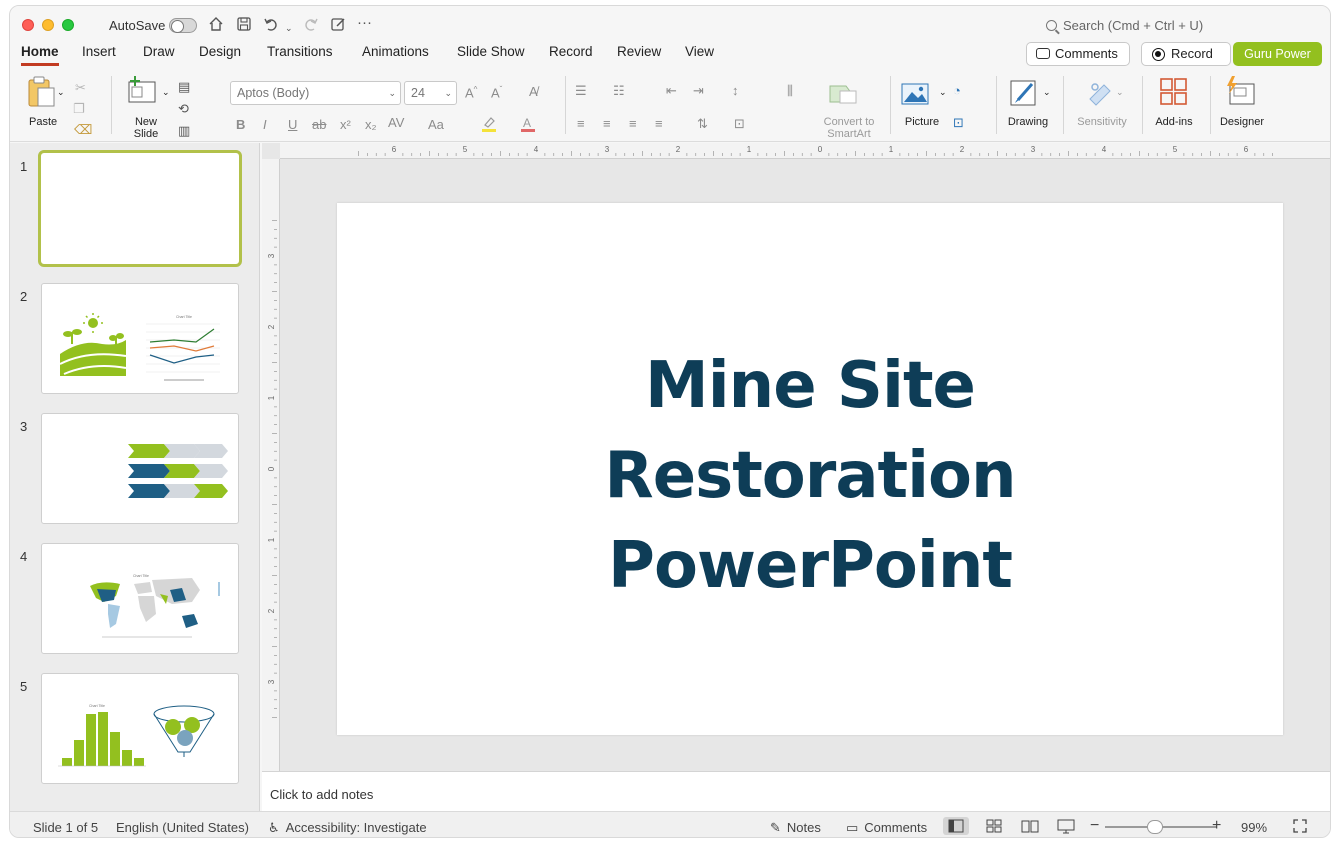 The width and height of the screenshot is (1337, 843). What do you see at coordinates (1030, 826) in the screenshot?
I see `reading-view-button` at bounding box center [1030, 826].